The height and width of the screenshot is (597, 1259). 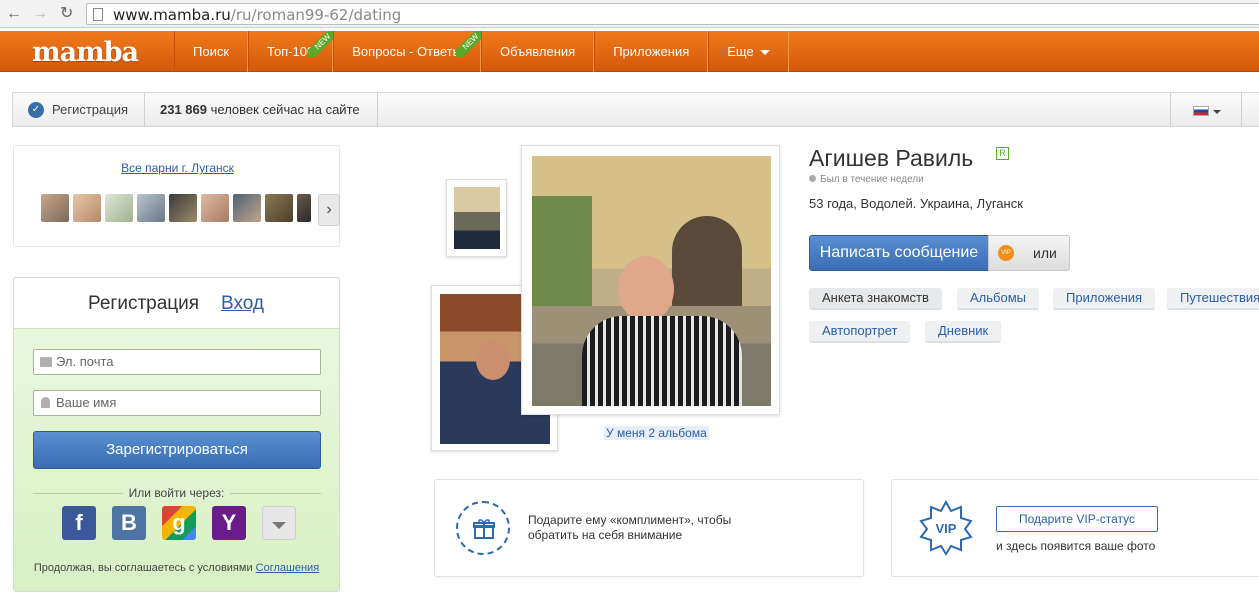 What do you see at coordinates (1002, 153) in the screenshot?
I see `verified-badge: R` at bounding box center [1002, 153].